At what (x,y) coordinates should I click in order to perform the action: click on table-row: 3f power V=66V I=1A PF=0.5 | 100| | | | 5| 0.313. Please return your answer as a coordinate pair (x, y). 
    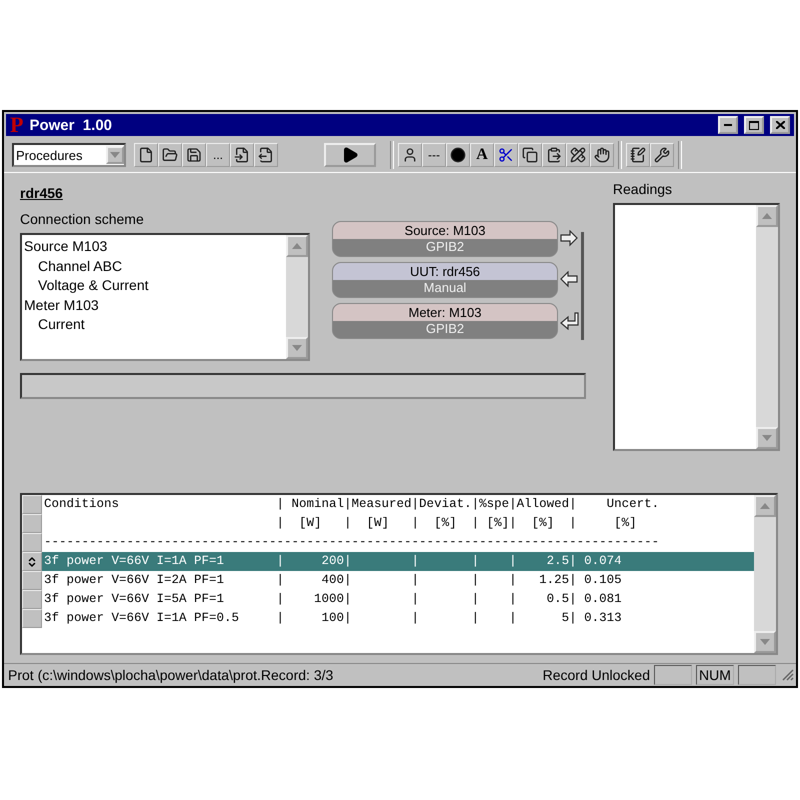
    Looking at the image, I should click on (398, 618).